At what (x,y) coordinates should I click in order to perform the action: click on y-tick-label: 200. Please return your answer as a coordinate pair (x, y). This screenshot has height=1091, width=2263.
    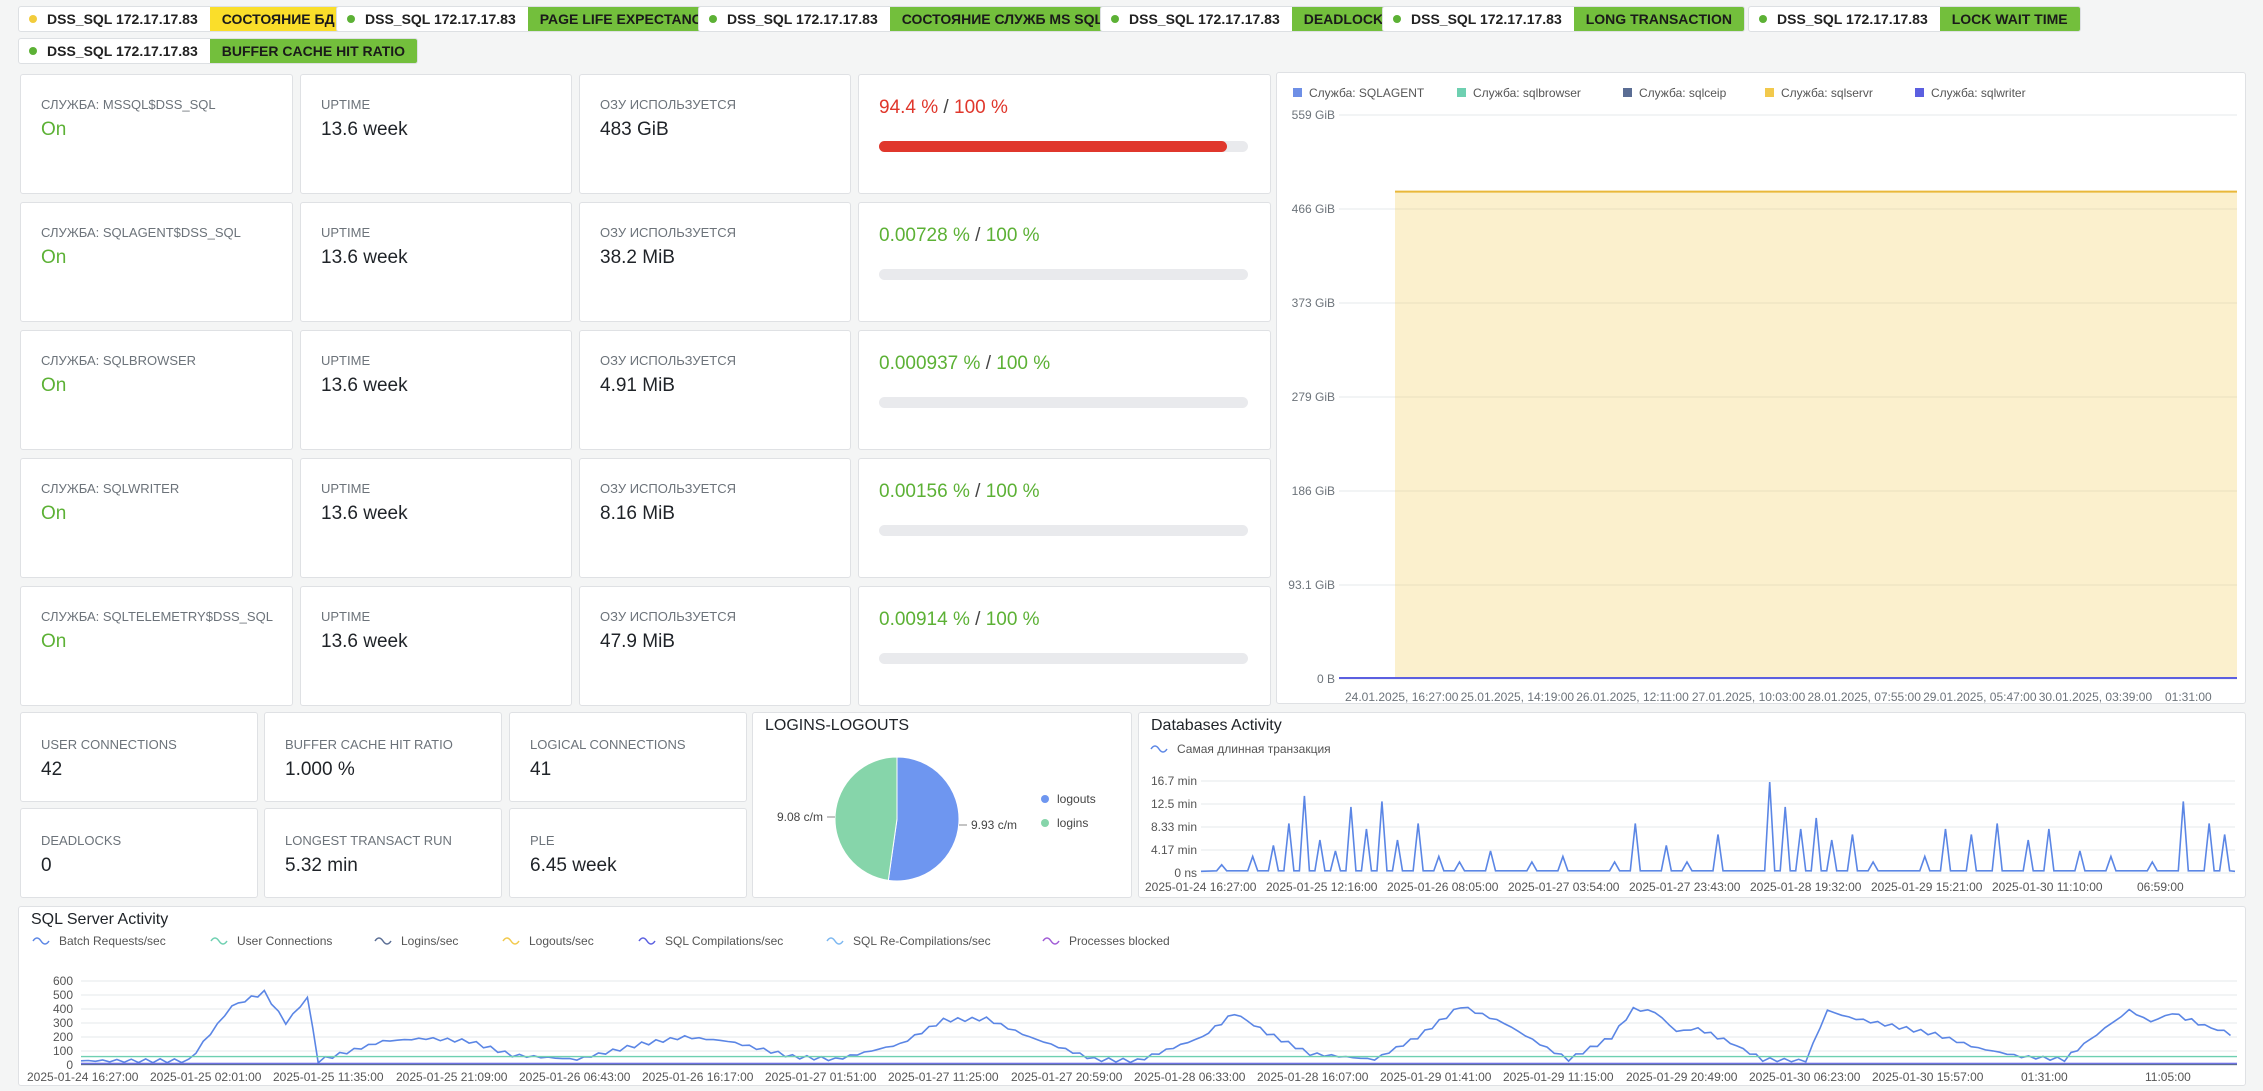
    Looking at the image, I should click on (63, 1037).